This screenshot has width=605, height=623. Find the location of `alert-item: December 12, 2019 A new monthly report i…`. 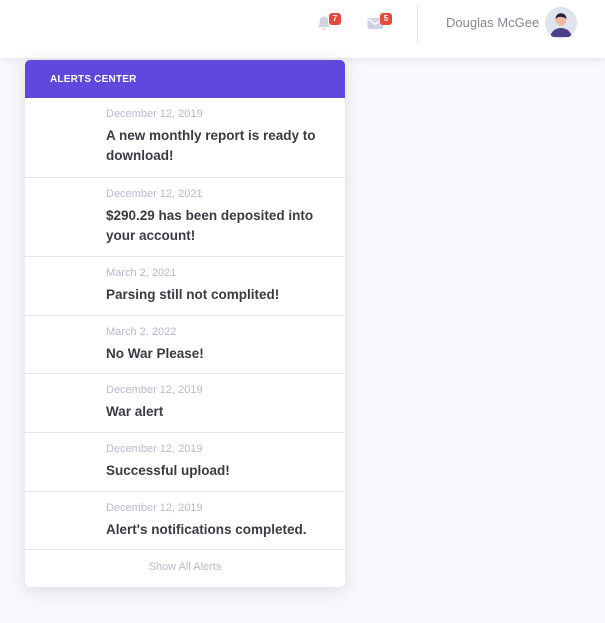

alert-item: December 12, 2019 A new monthly report i… is located at coordinates (185, 138).